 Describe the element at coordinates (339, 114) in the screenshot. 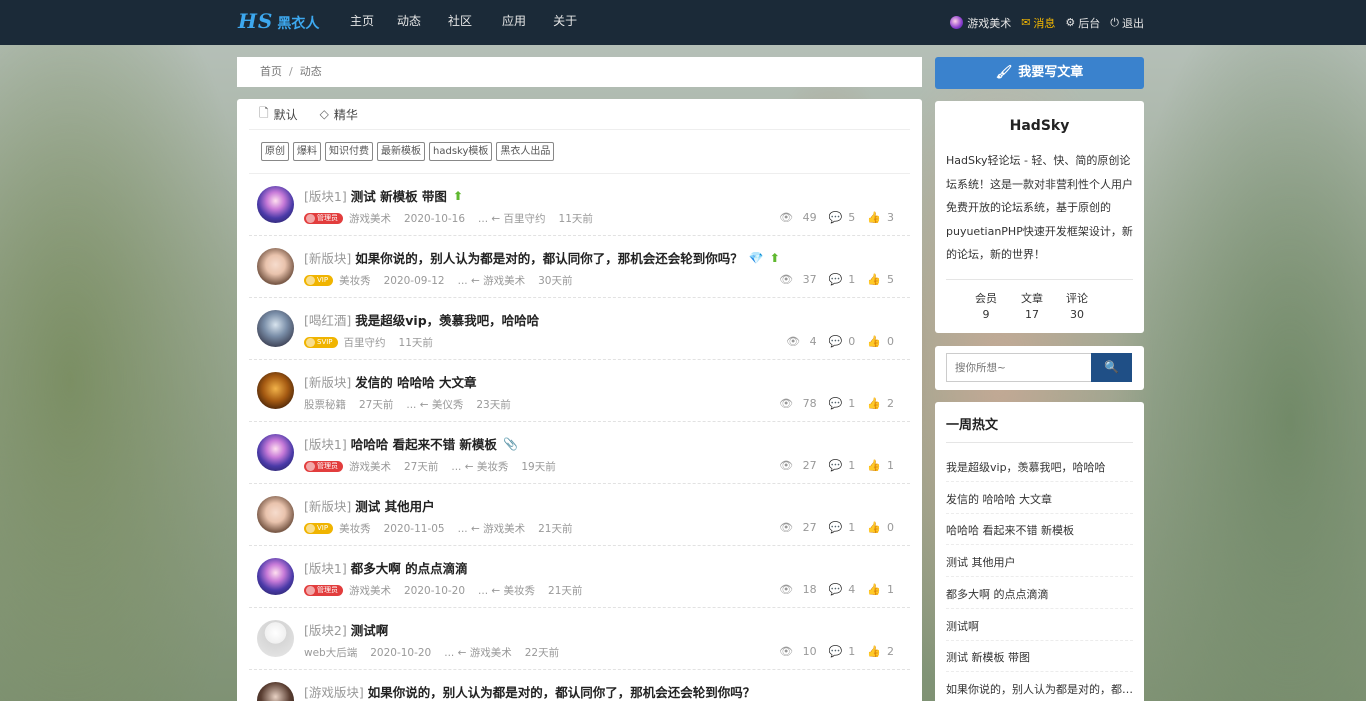

I see `tab-featured: ◇ 精华` at that location.